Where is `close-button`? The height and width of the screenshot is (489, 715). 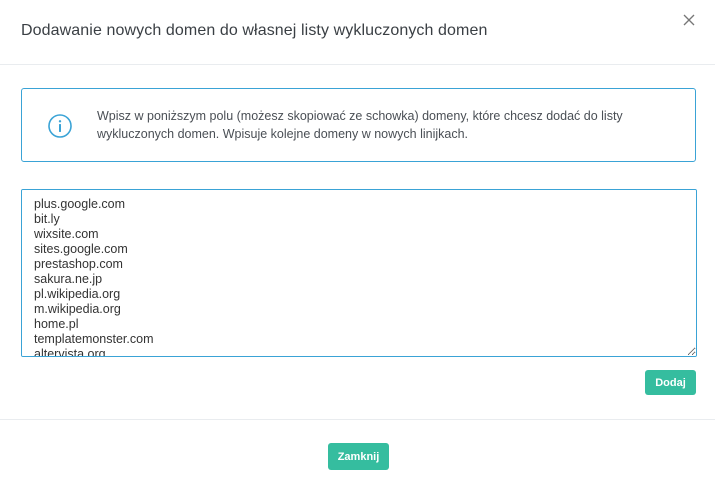
close-button is located at coordinates (689, 20).